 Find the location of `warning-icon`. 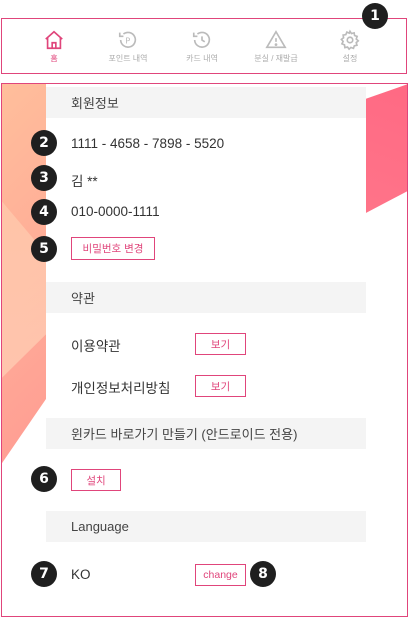

warning-icon is located at coordinates (276, 38).